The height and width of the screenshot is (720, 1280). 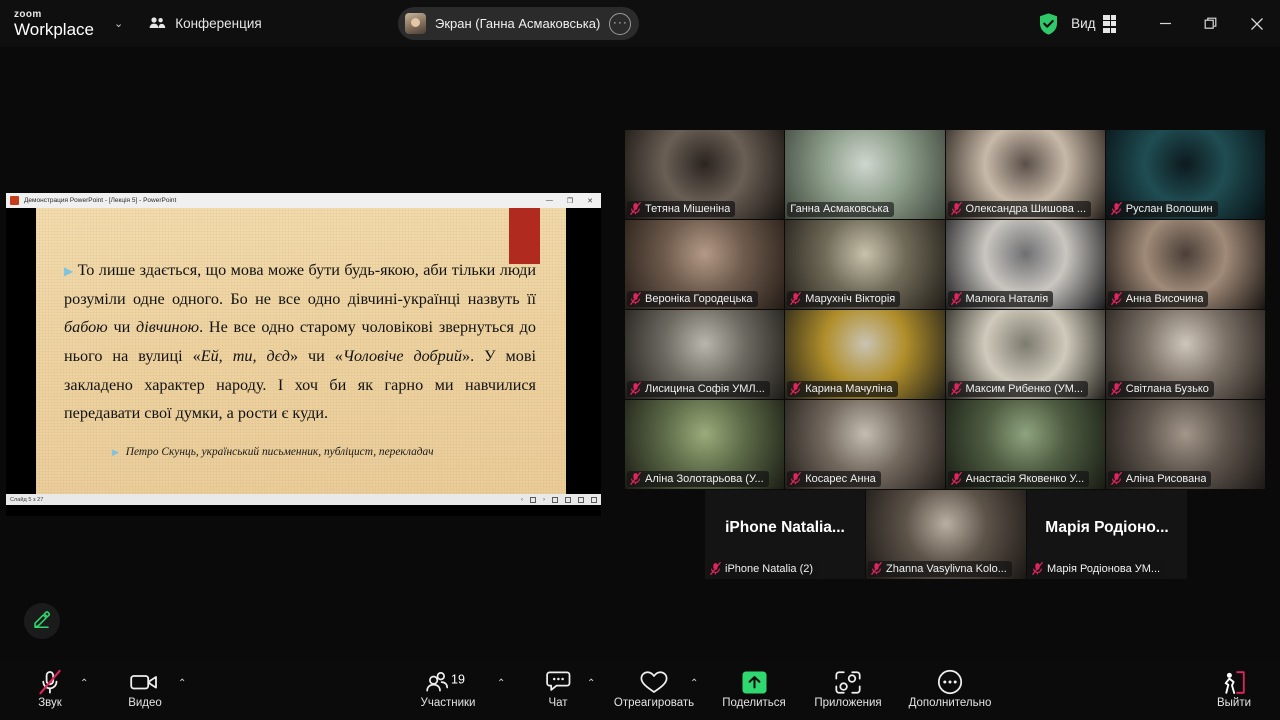 What do you see at coordinates (544, 500) in the screenshot?
I see `next-slide-icon: ›` at bounding box center [544, 500].